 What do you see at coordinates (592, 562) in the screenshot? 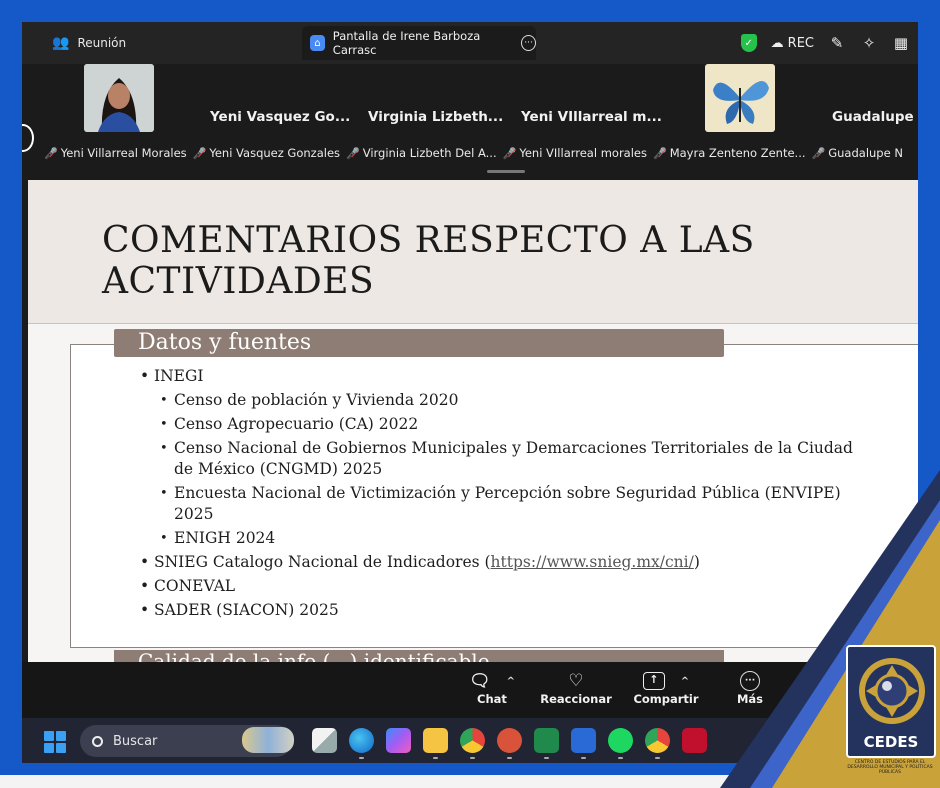
I see `snieg-link: https://www.snieg.mx/cni/` at bounding box center [592, 562].